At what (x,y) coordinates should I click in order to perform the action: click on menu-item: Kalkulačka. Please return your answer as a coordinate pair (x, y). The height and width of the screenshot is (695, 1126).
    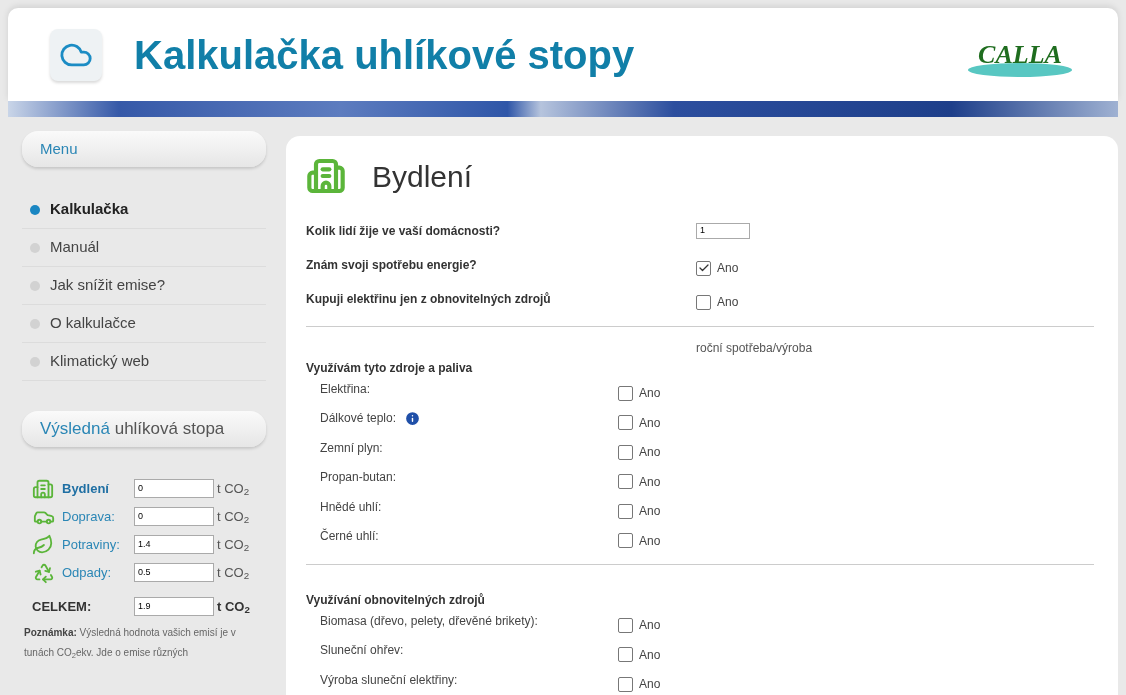
    Looking at the image, I should click on (144, 210).